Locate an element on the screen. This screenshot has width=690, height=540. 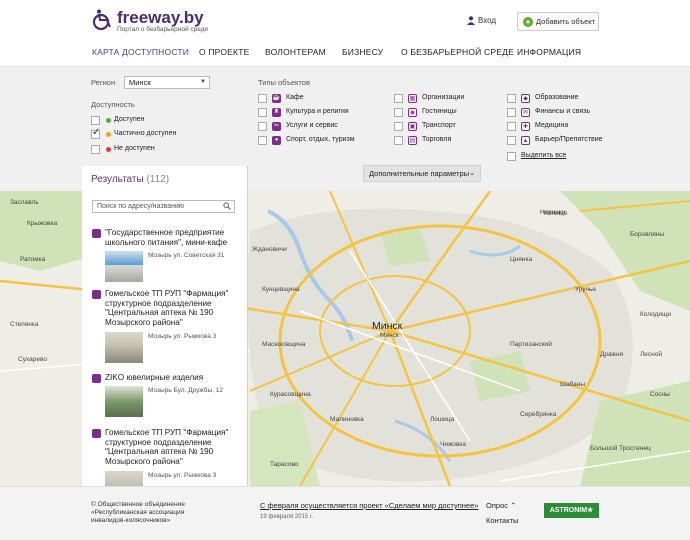
astronim-badge: ASTRONIM★ is located at coordinates (571, 510).